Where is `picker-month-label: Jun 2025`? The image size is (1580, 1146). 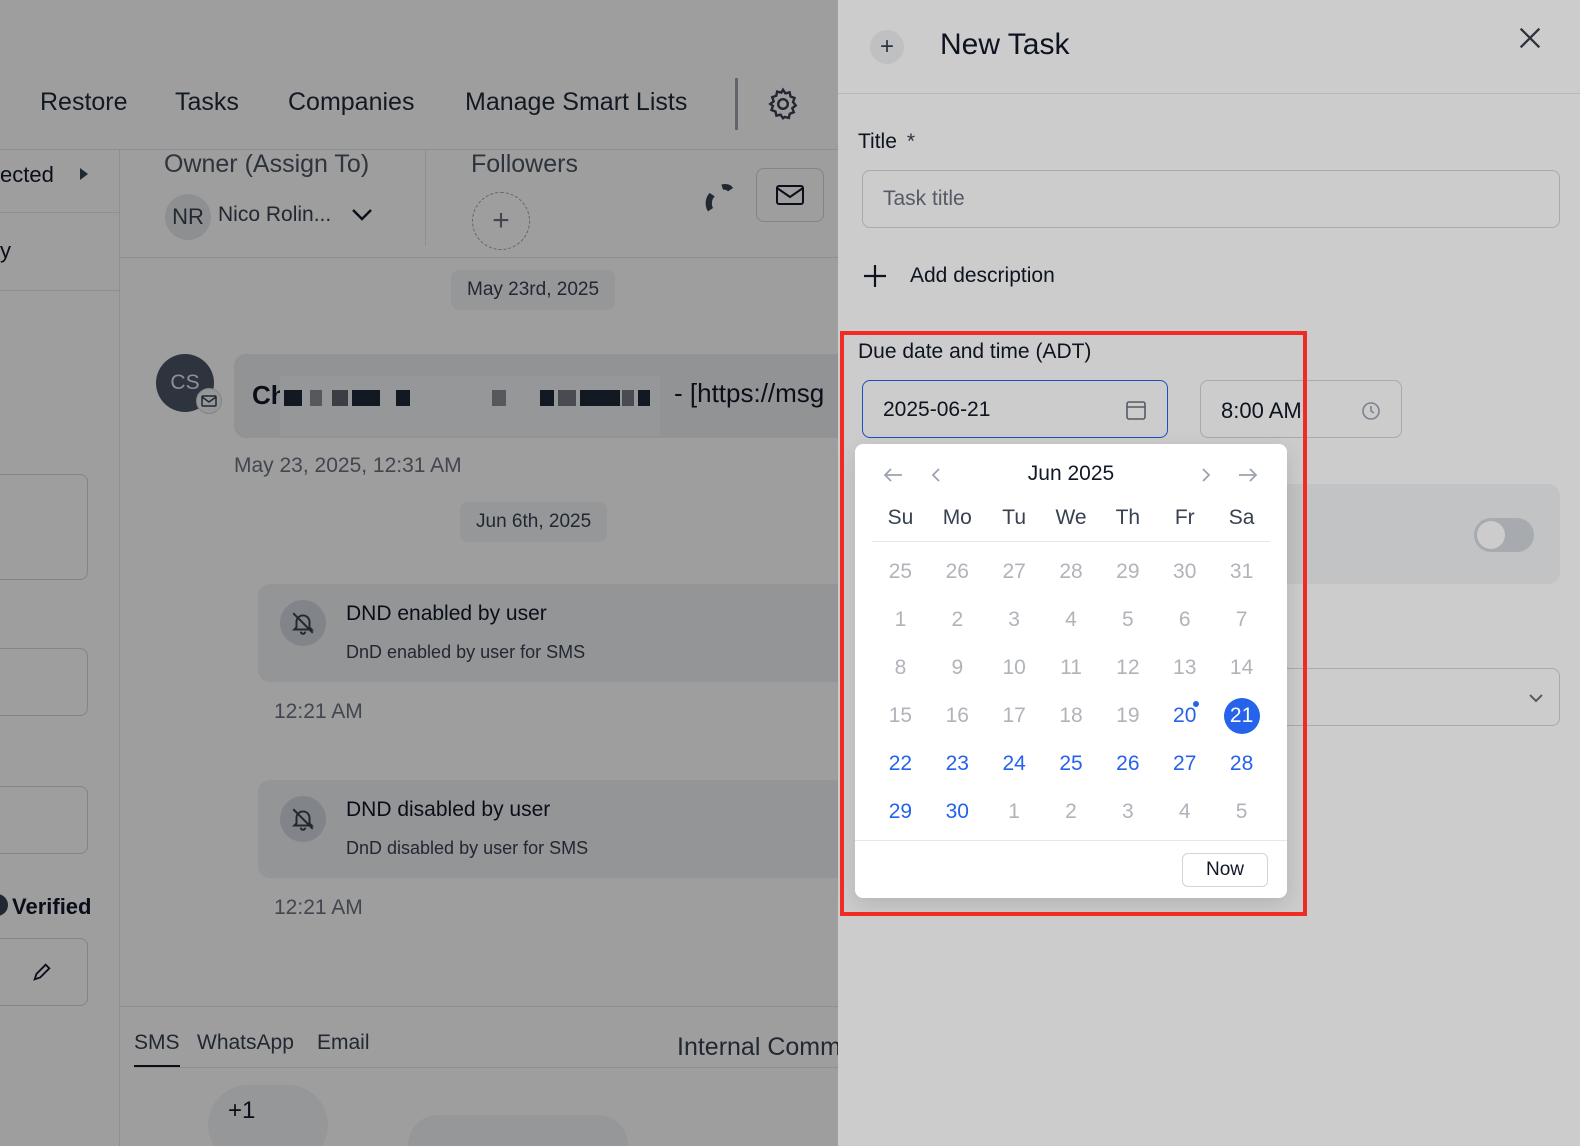 picker-month-label: Jun 2025 is located at coordinates (1071, 474).